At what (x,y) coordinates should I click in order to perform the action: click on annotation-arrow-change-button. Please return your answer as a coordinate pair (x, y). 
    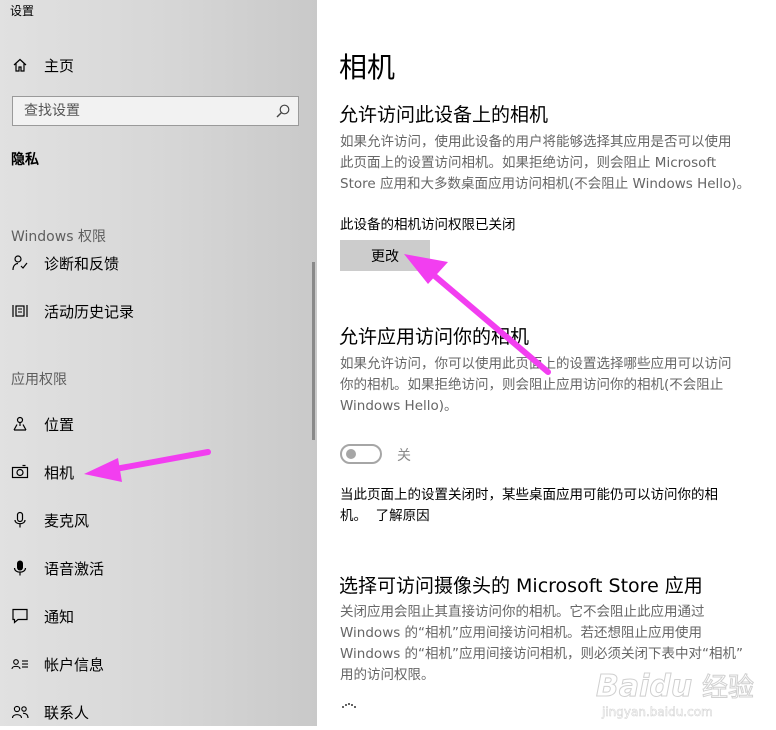
    Looking at the image, I should click on (477, 314).